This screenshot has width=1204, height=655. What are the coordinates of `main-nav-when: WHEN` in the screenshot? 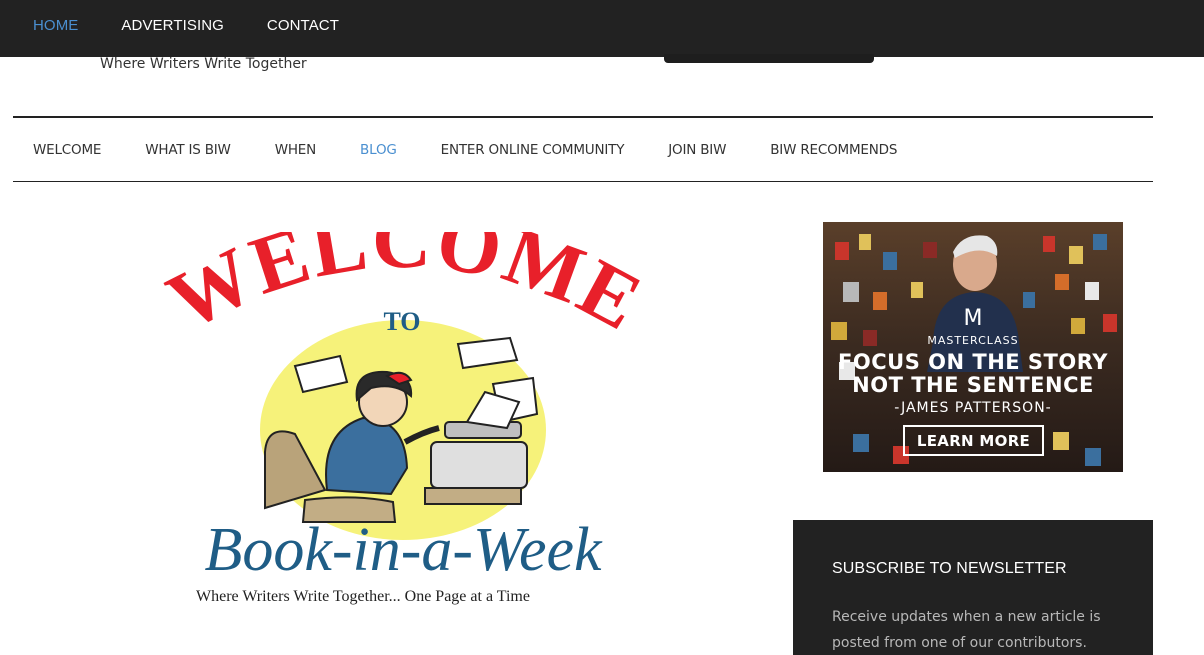 It's located at (296, 150).